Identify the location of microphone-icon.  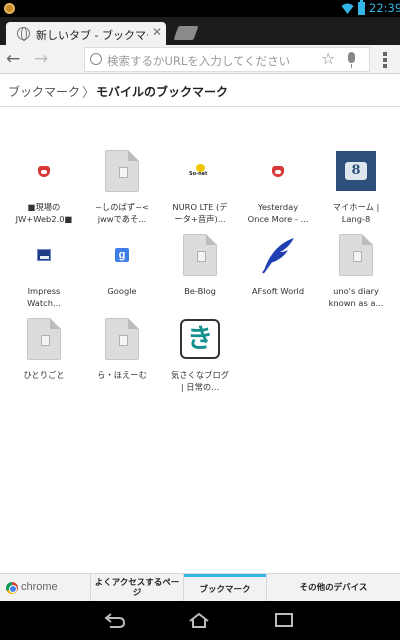
(351, 60).